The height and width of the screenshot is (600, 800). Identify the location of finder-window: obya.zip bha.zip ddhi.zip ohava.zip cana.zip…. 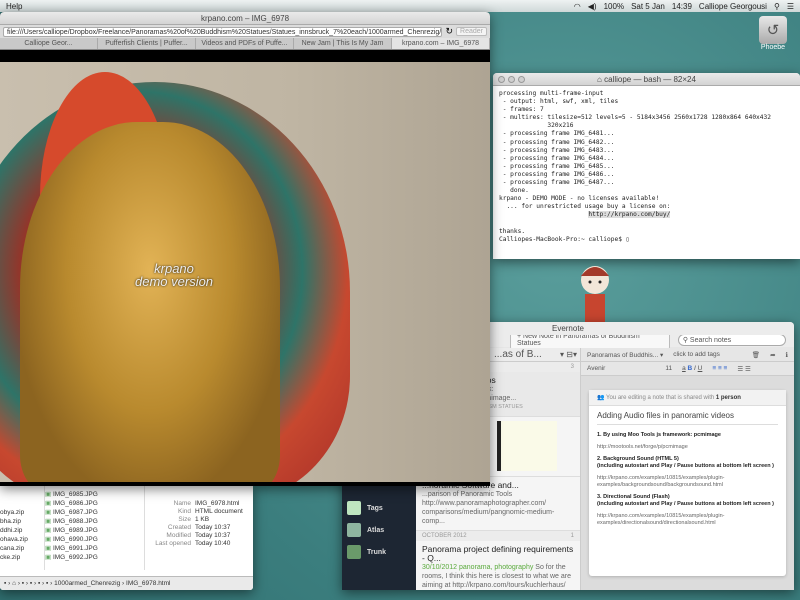
(126, 538).